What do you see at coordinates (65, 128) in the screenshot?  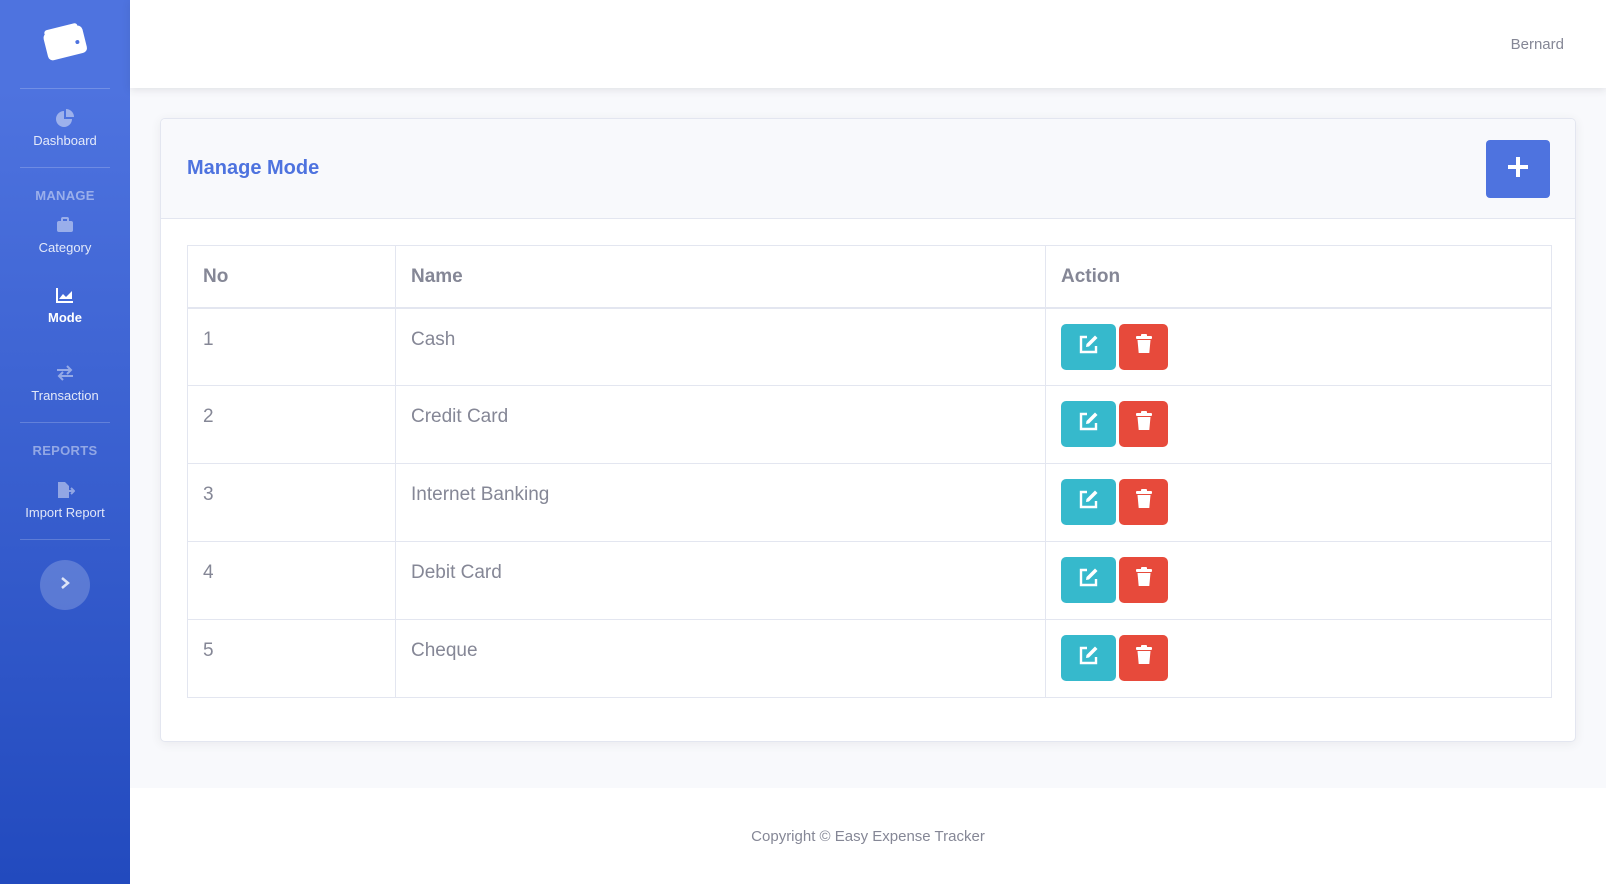 I see `sidebar-item-dashboard: Dashboard` at bounding box center [65, 128].